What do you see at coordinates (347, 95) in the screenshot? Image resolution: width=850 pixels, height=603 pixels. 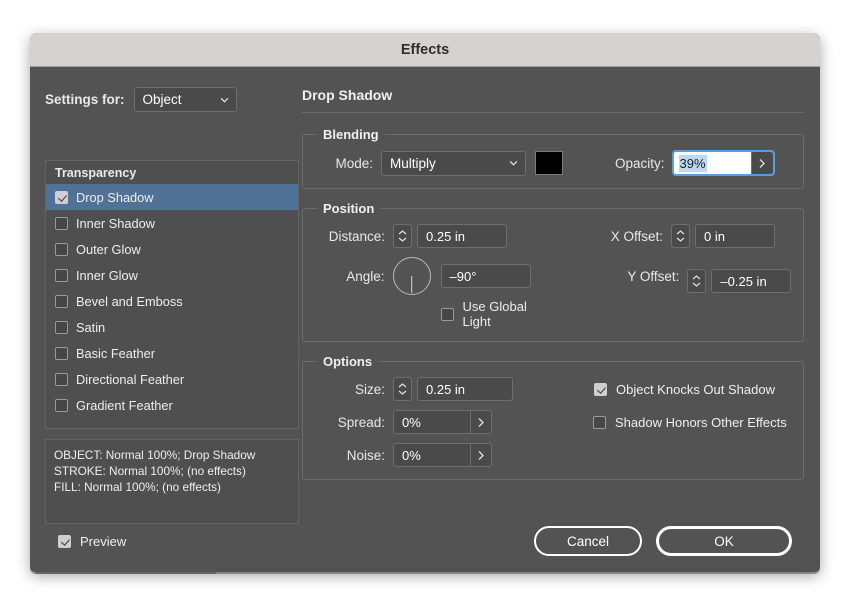 I see `panel-title: Drop Shadow` at bounding box center [347, 95].